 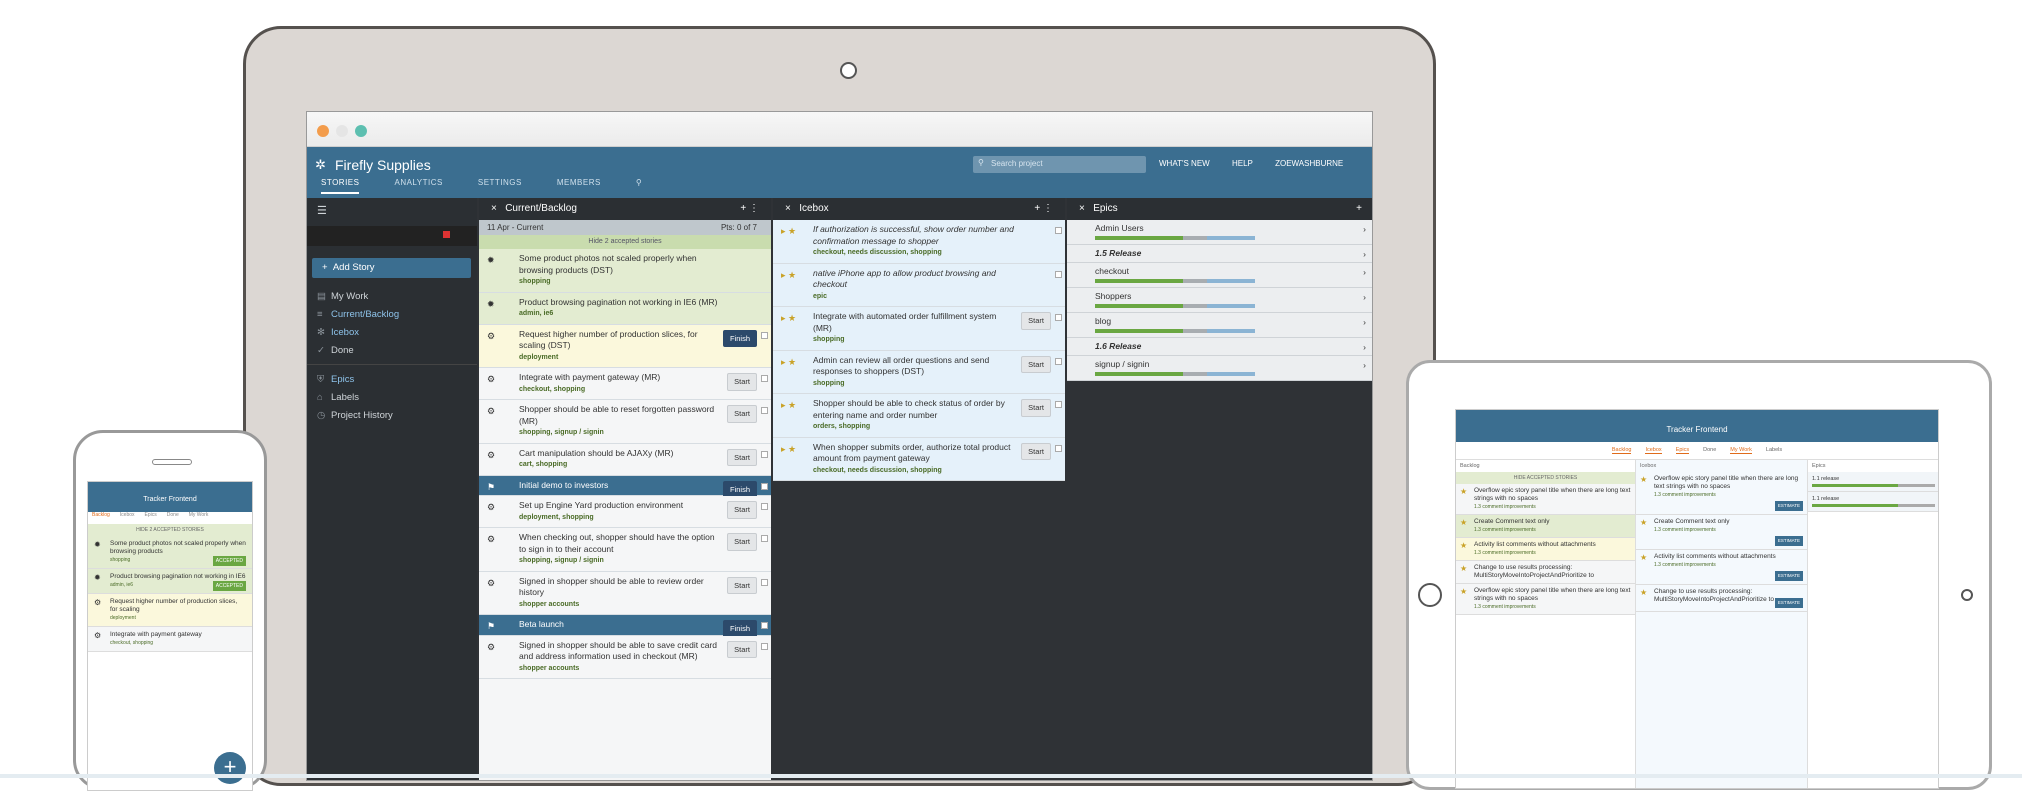 What do you see at coordinates (151, 515) in the screenshot?
I see `phone-tab-epics: Epics` at bounding box center [151, 515].